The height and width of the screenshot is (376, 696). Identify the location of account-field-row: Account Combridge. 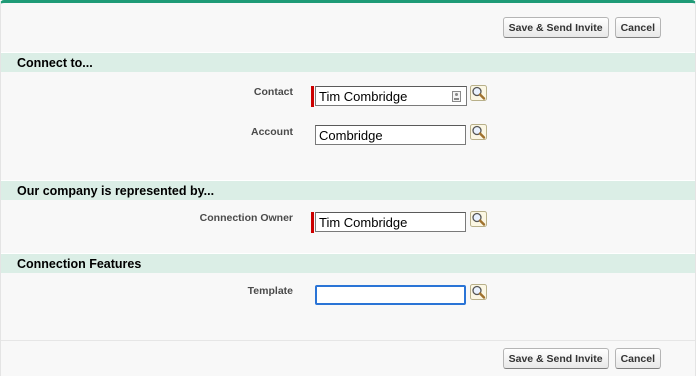
(348, 135).